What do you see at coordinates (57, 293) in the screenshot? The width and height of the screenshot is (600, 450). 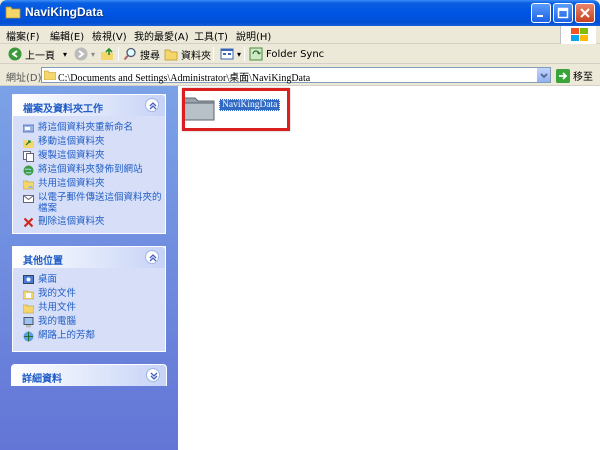 I see `place-label: 我的文件` at bounding box center [57, 293].